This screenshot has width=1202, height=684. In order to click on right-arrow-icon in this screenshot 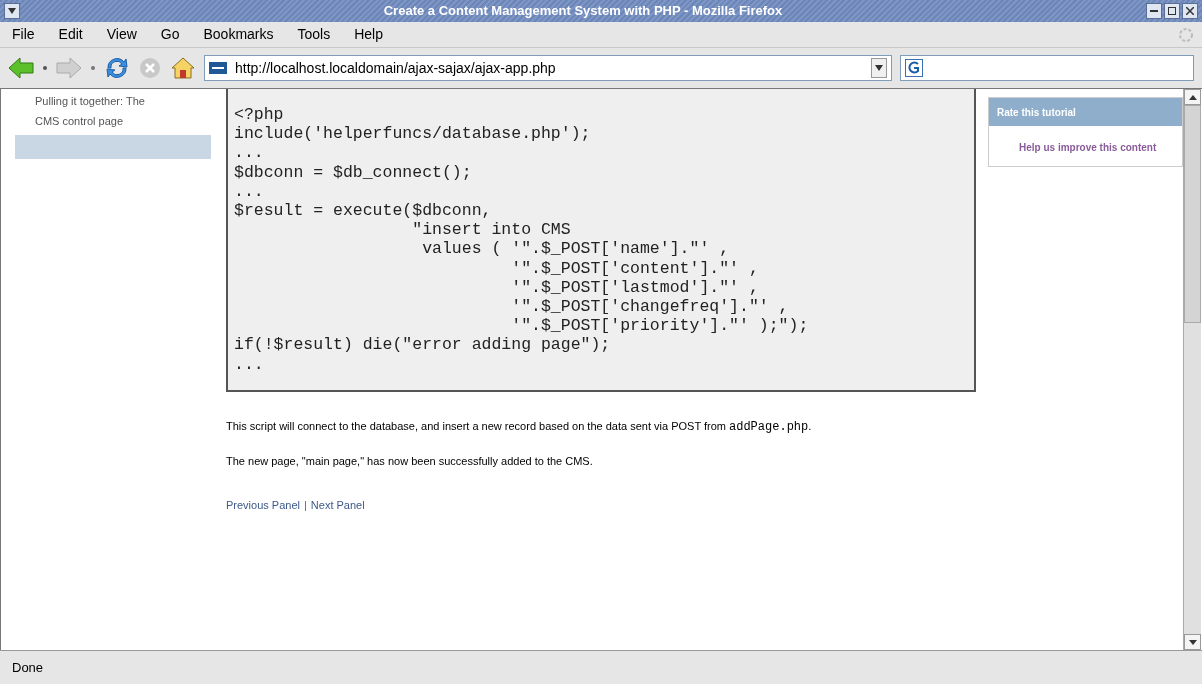, I will do `click(69, 68)`.